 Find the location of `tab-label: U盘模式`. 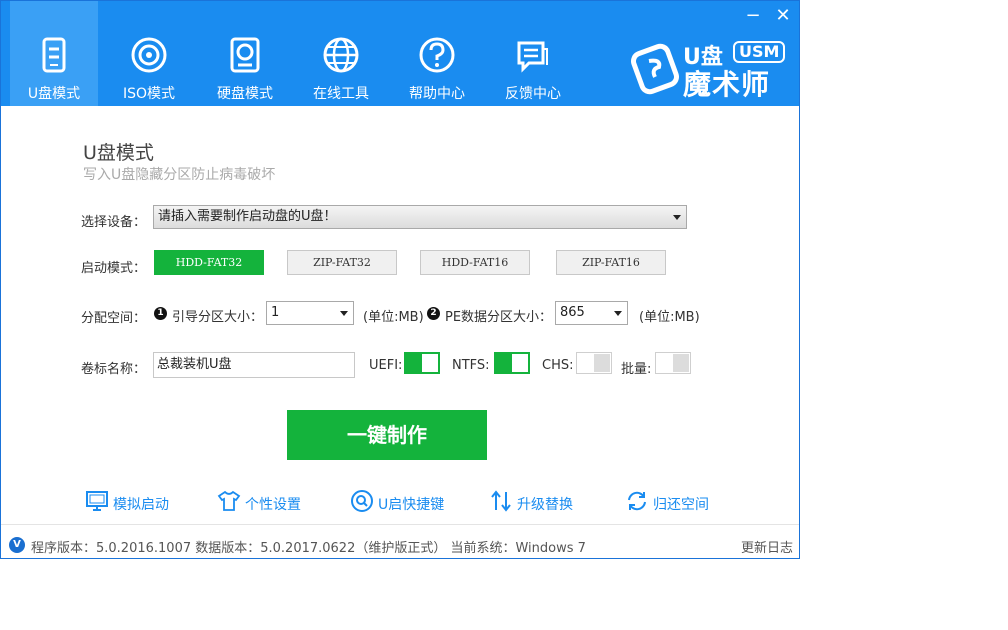

tab-label: U盘模式 is located at coordinates (54, 94).